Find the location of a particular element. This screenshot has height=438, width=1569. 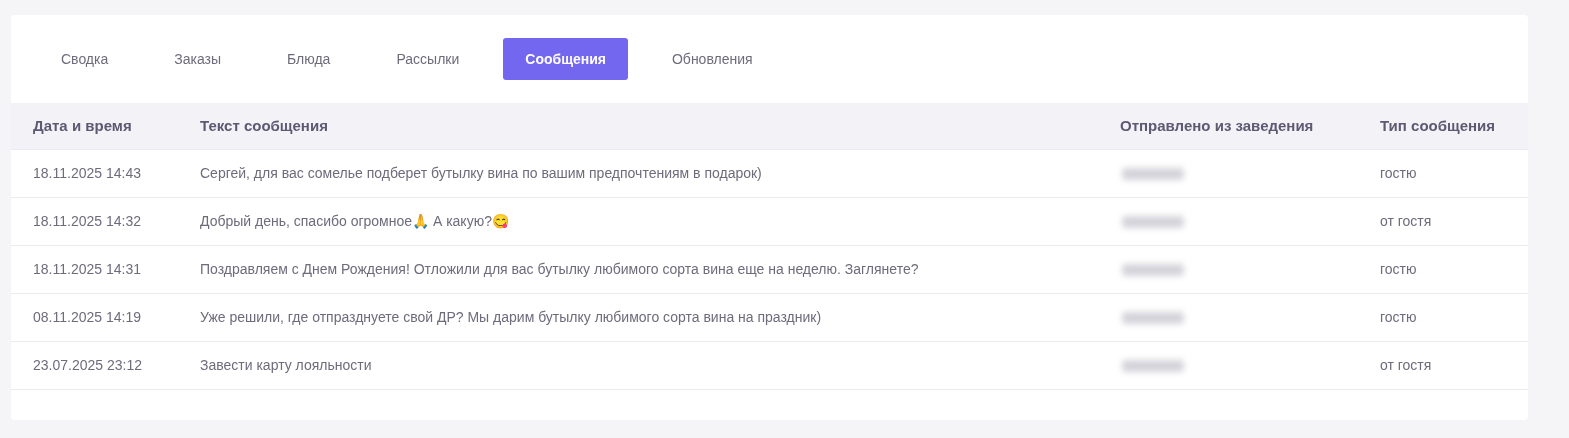

tab: Заказы is located at coordinates (198, 59).